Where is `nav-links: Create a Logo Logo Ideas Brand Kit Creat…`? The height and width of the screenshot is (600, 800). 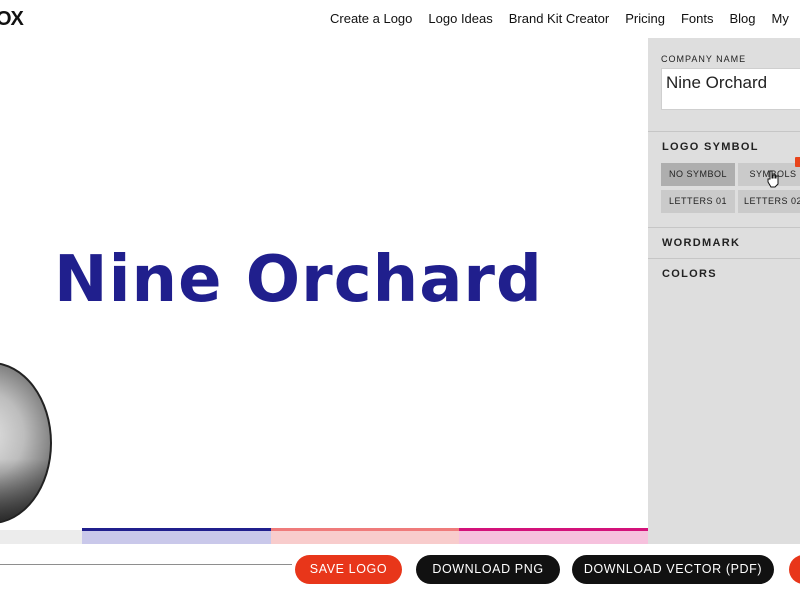 nav-links: Create a Logo Logo Ideas Brand Kit Creat… is located at coordinates (565, 18).